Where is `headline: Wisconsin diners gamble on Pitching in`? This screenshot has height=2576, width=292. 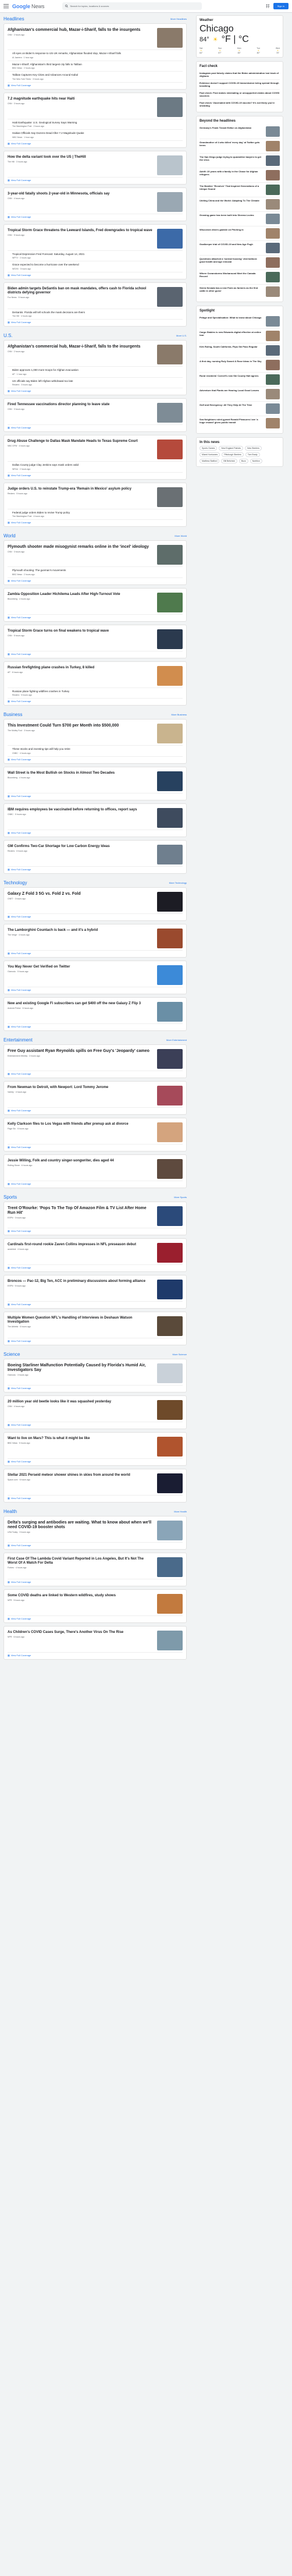
headline: Wisconsin diners gamble on Pitching in is located at coordinates (231, 233).